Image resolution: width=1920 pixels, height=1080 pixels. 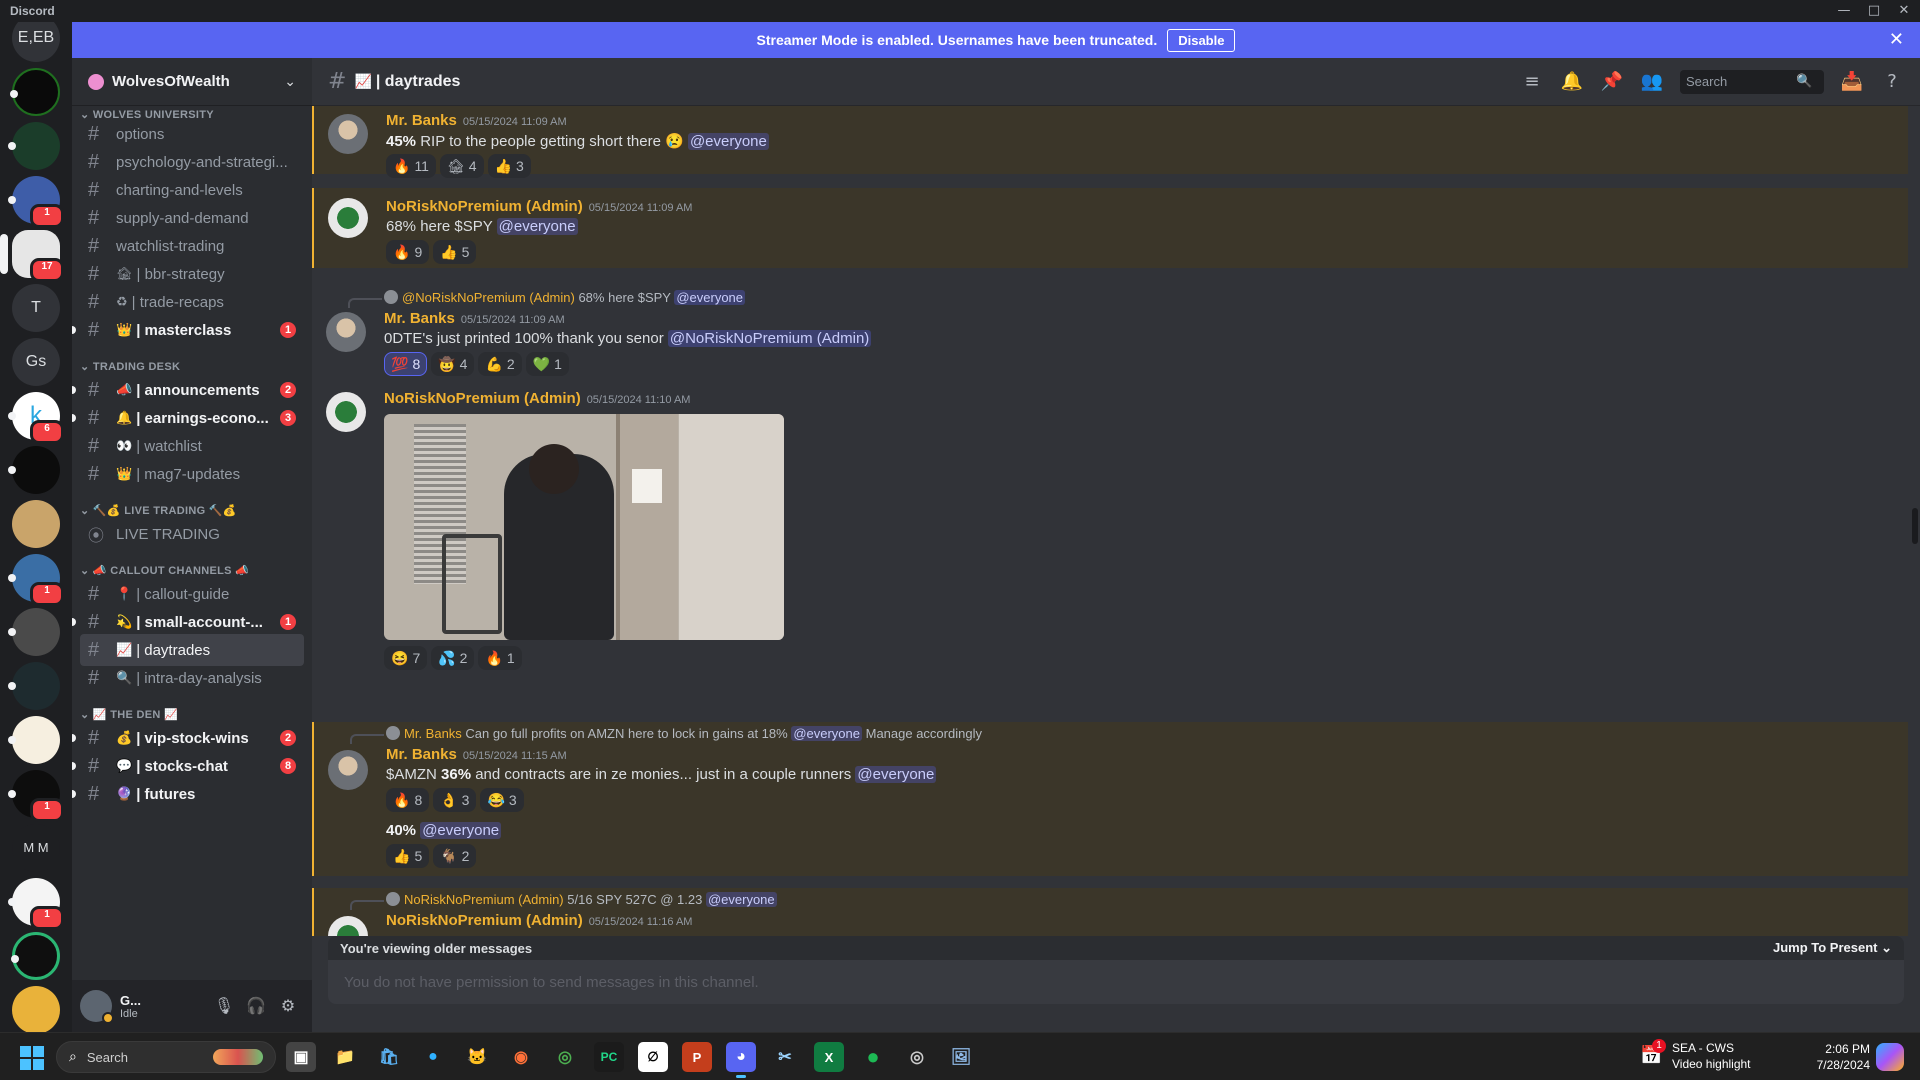 I want to click on firefox-icon: ◉, so click(x=521, y=1057).